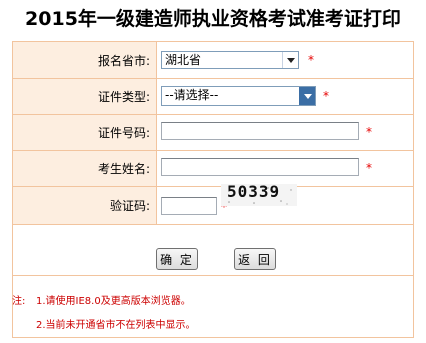 This screenshot has height=343, width=426. Describe the element at coordinates (260, 167) in the screenshot. I see `name-input` at that location.